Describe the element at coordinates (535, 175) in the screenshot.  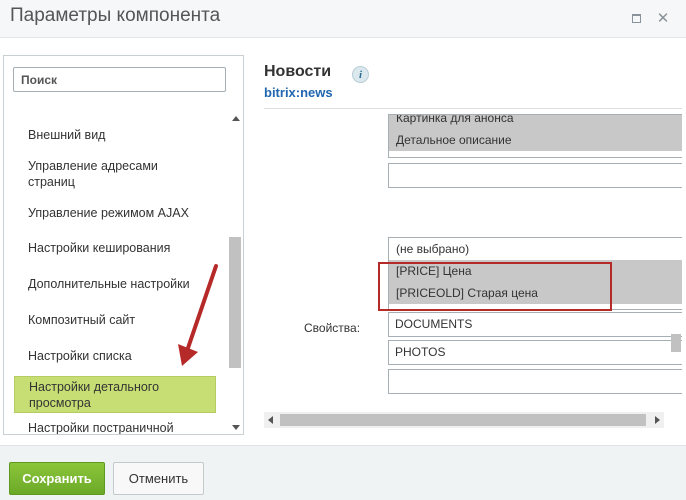
I see `text-field` at that location.